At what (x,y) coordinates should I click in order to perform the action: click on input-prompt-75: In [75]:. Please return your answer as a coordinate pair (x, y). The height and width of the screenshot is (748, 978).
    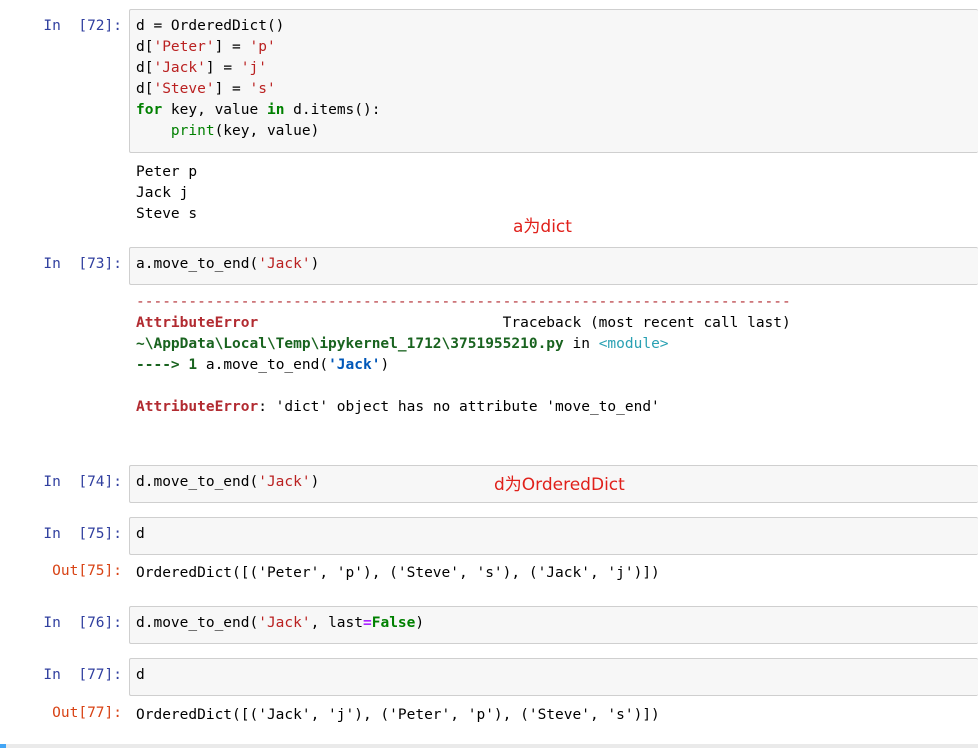
    Looking at the image, I should click on (82, 534).